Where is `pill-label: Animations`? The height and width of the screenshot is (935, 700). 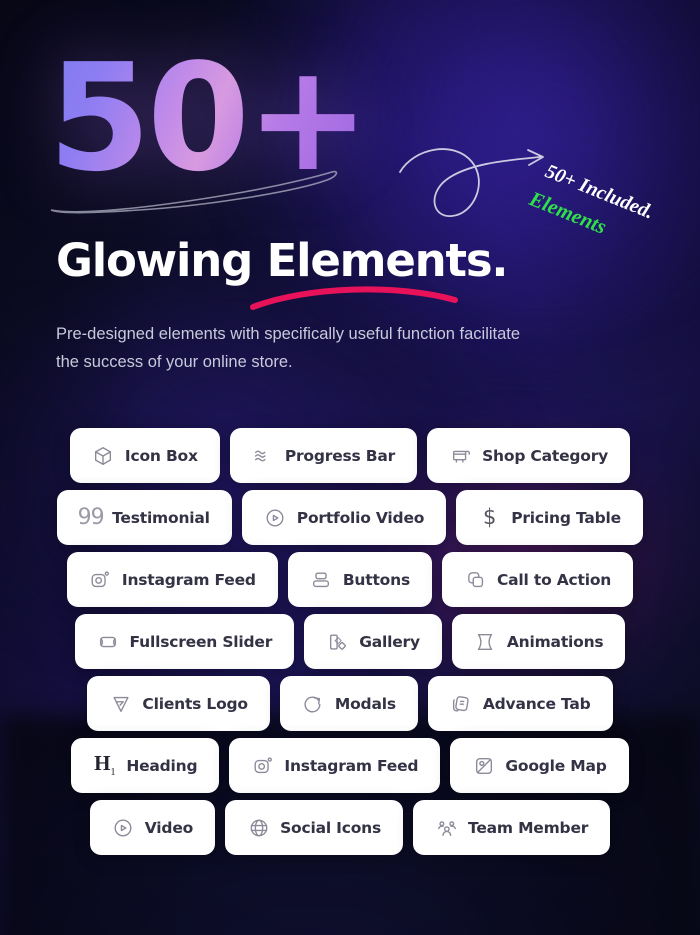
pill-label: Animations is located at coordinates (555, 641).